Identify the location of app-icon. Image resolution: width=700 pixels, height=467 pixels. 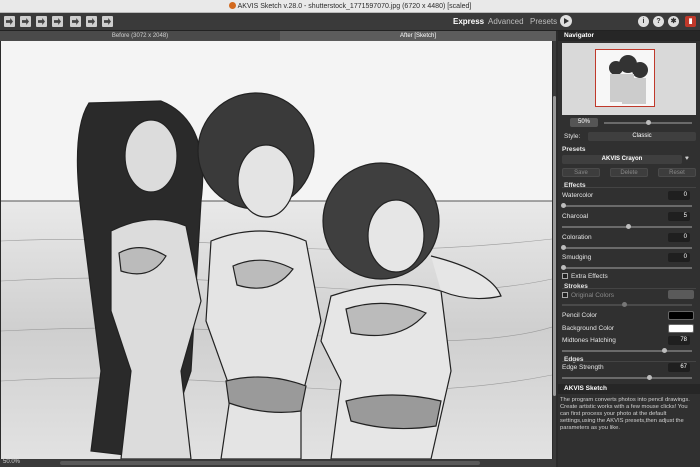
(232, 5).